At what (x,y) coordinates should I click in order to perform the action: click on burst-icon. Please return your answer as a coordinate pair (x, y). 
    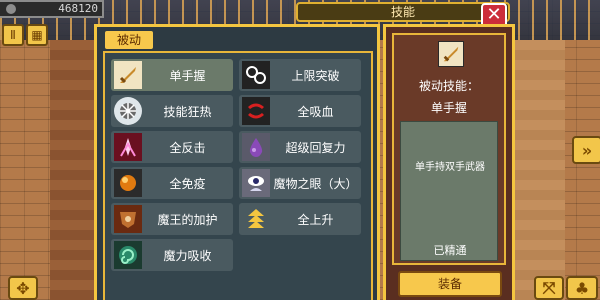
    Looking at the image, I should click on (128, 111).